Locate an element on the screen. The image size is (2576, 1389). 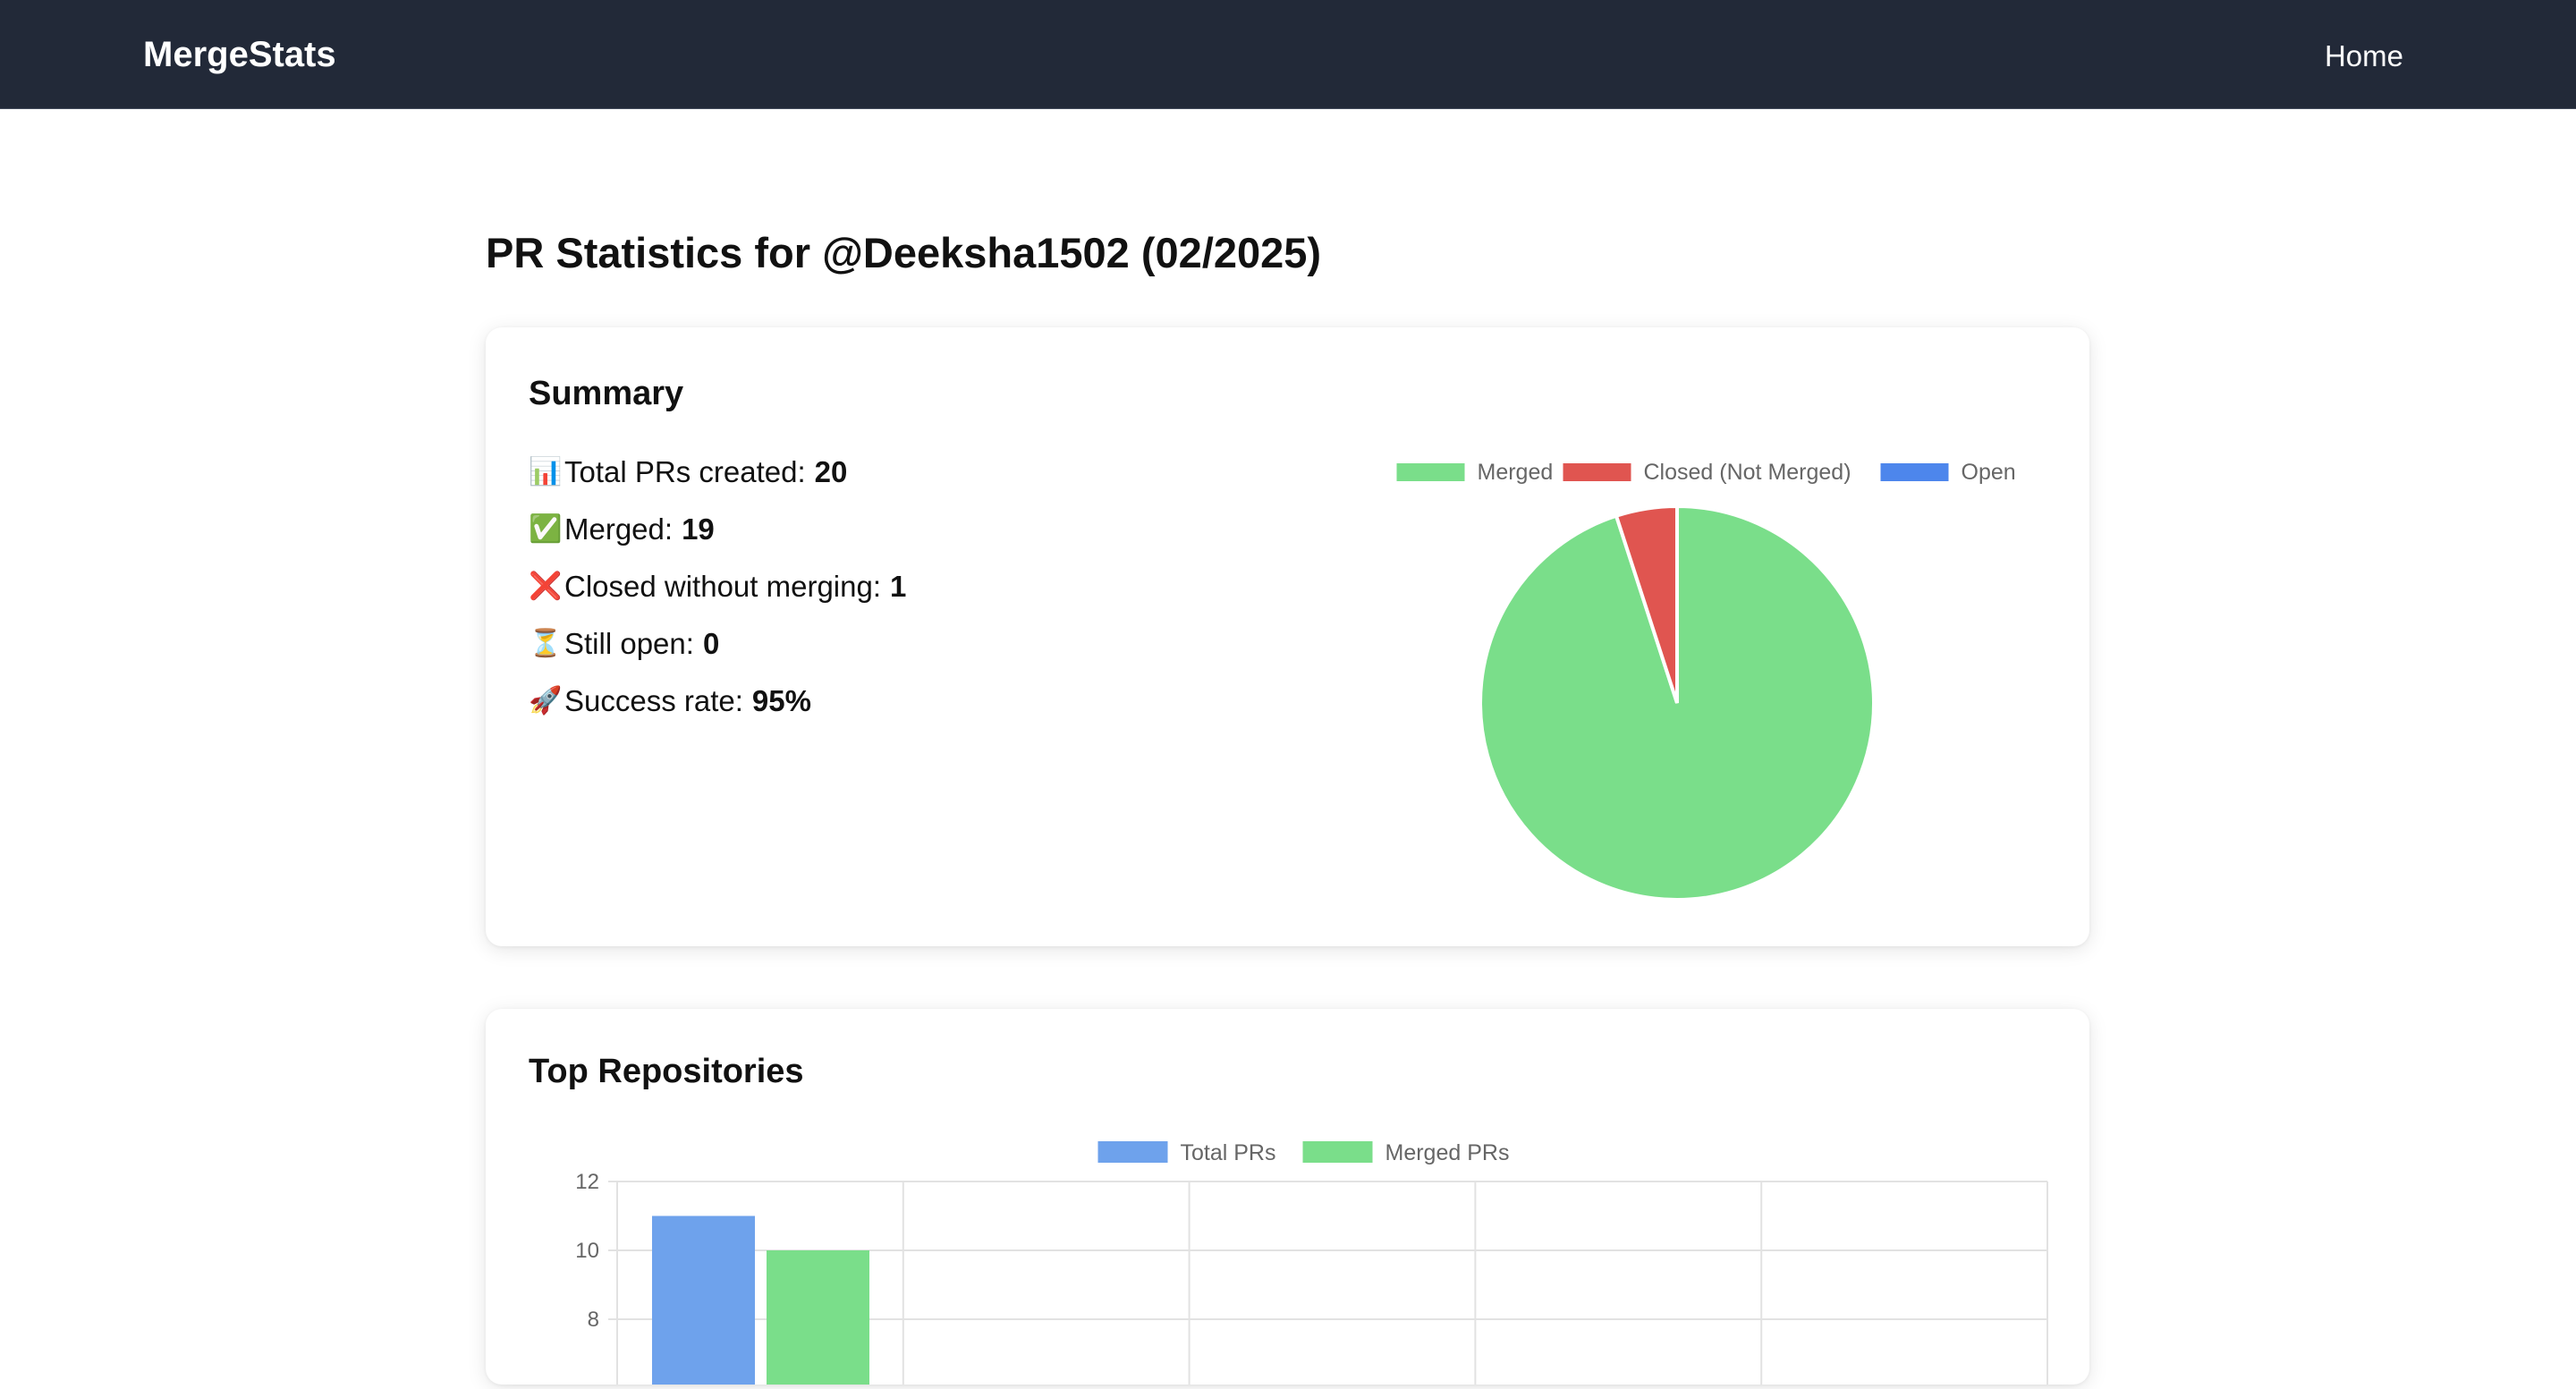
hourglass-icon: ⏳ is located at coordinates (546, 643).